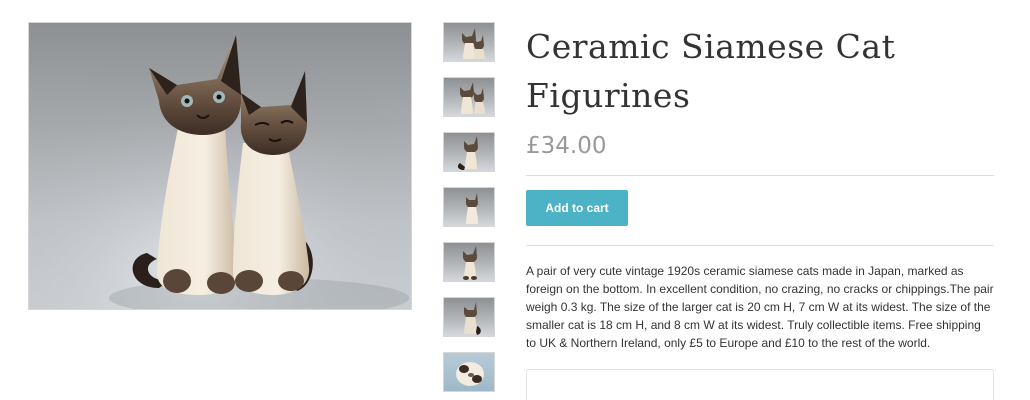  I want to click on thumbnail-strip, so click(469, 211).